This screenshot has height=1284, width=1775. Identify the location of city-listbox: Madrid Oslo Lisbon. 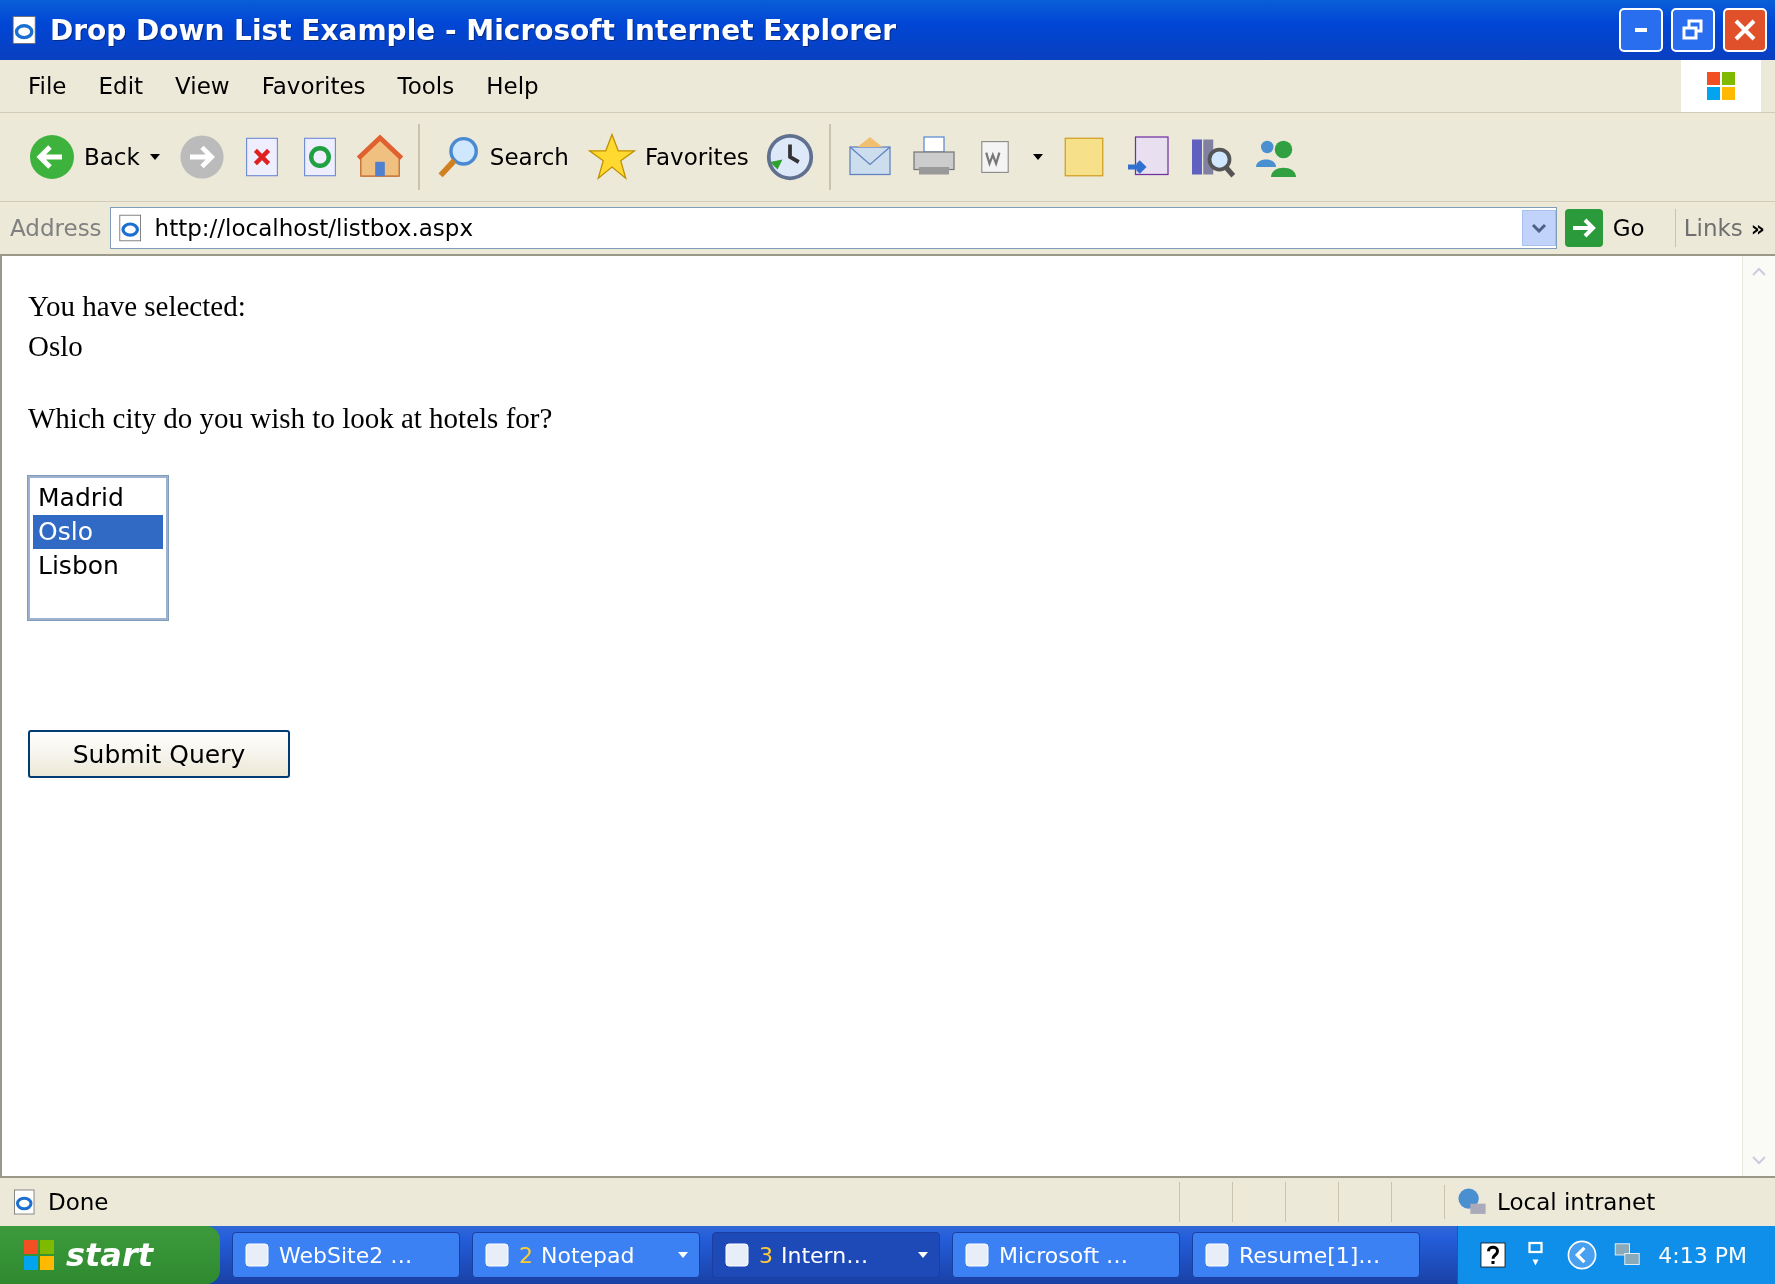
(98, 548).